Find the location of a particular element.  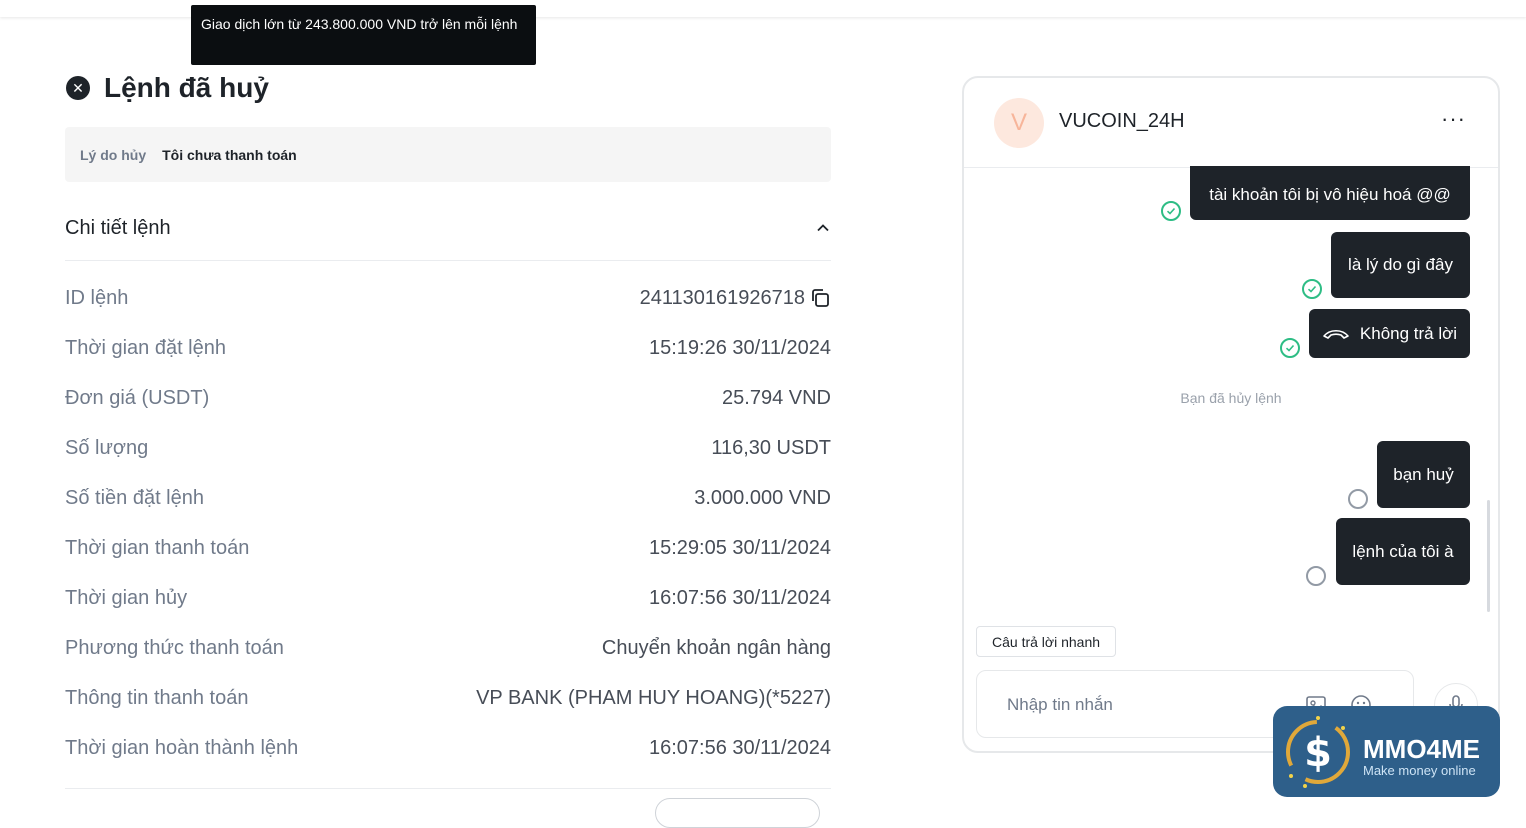

dollar-coin-icon: $ is located at coordinates (1318, 752).